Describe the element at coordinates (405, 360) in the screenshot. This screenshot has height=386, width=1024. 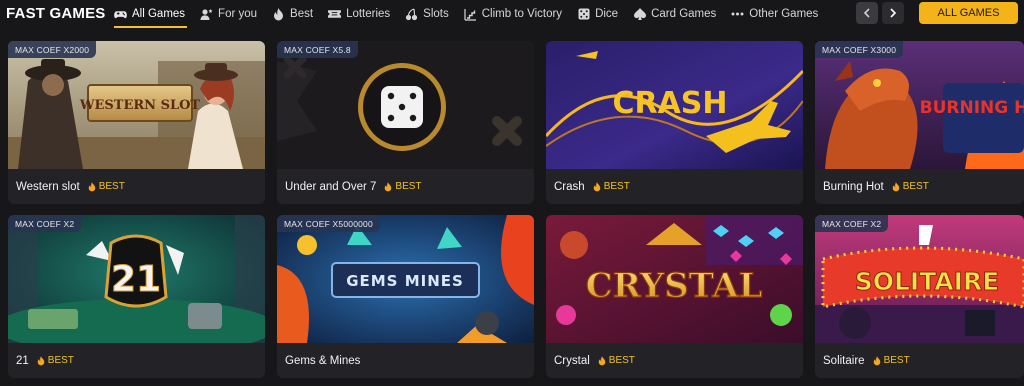
I see `card-footer: Gems & Mines` at that location.